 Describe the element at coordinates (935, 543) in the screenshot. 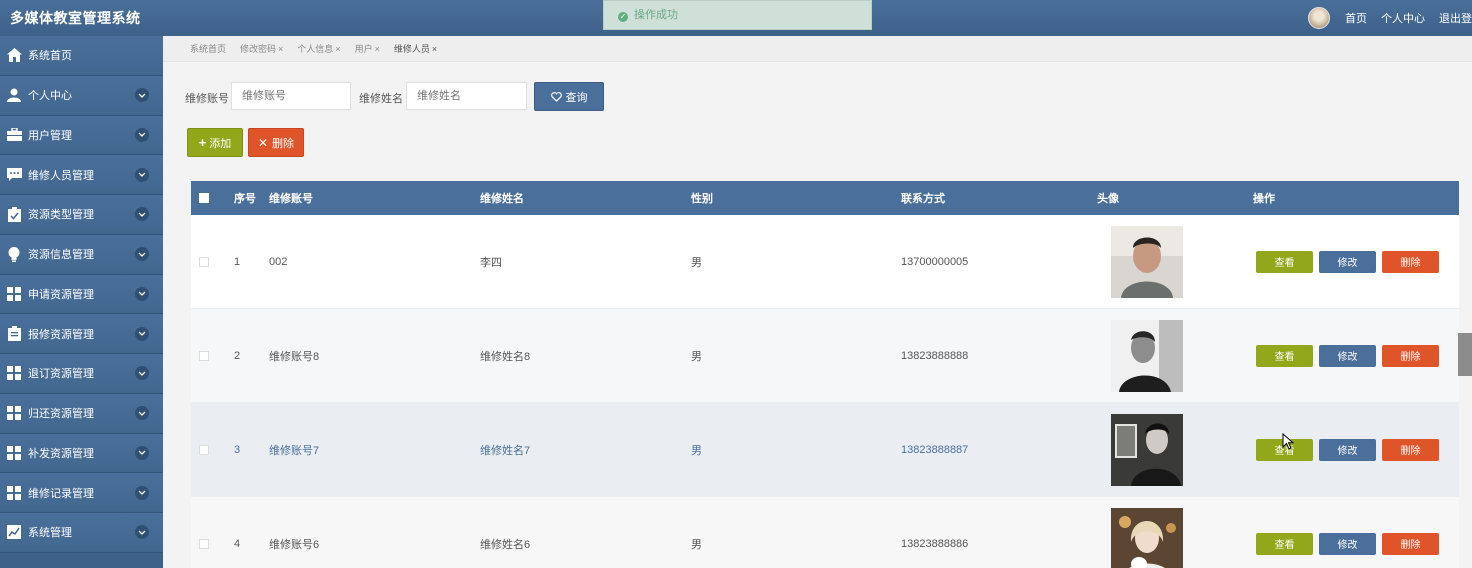

I see `row-phone: 13823888886` at that location.